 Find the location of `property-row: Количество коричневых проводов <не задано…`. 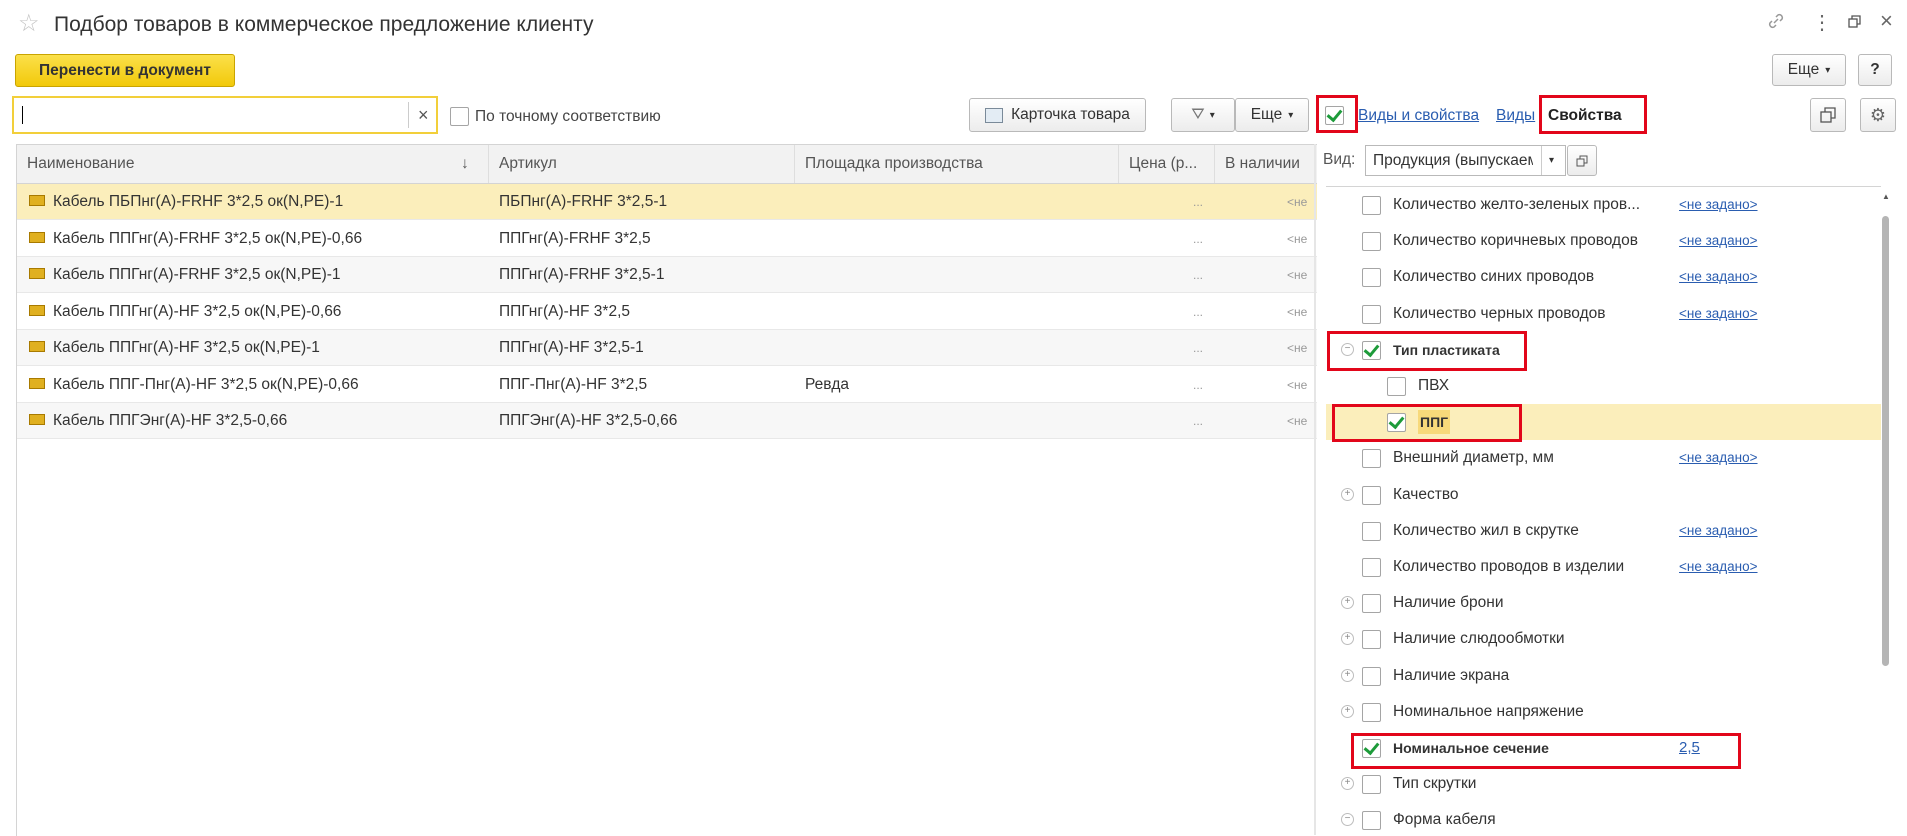

property-row: Количество коричневых проводов <не задано… is located at coordinates (1603, 241).